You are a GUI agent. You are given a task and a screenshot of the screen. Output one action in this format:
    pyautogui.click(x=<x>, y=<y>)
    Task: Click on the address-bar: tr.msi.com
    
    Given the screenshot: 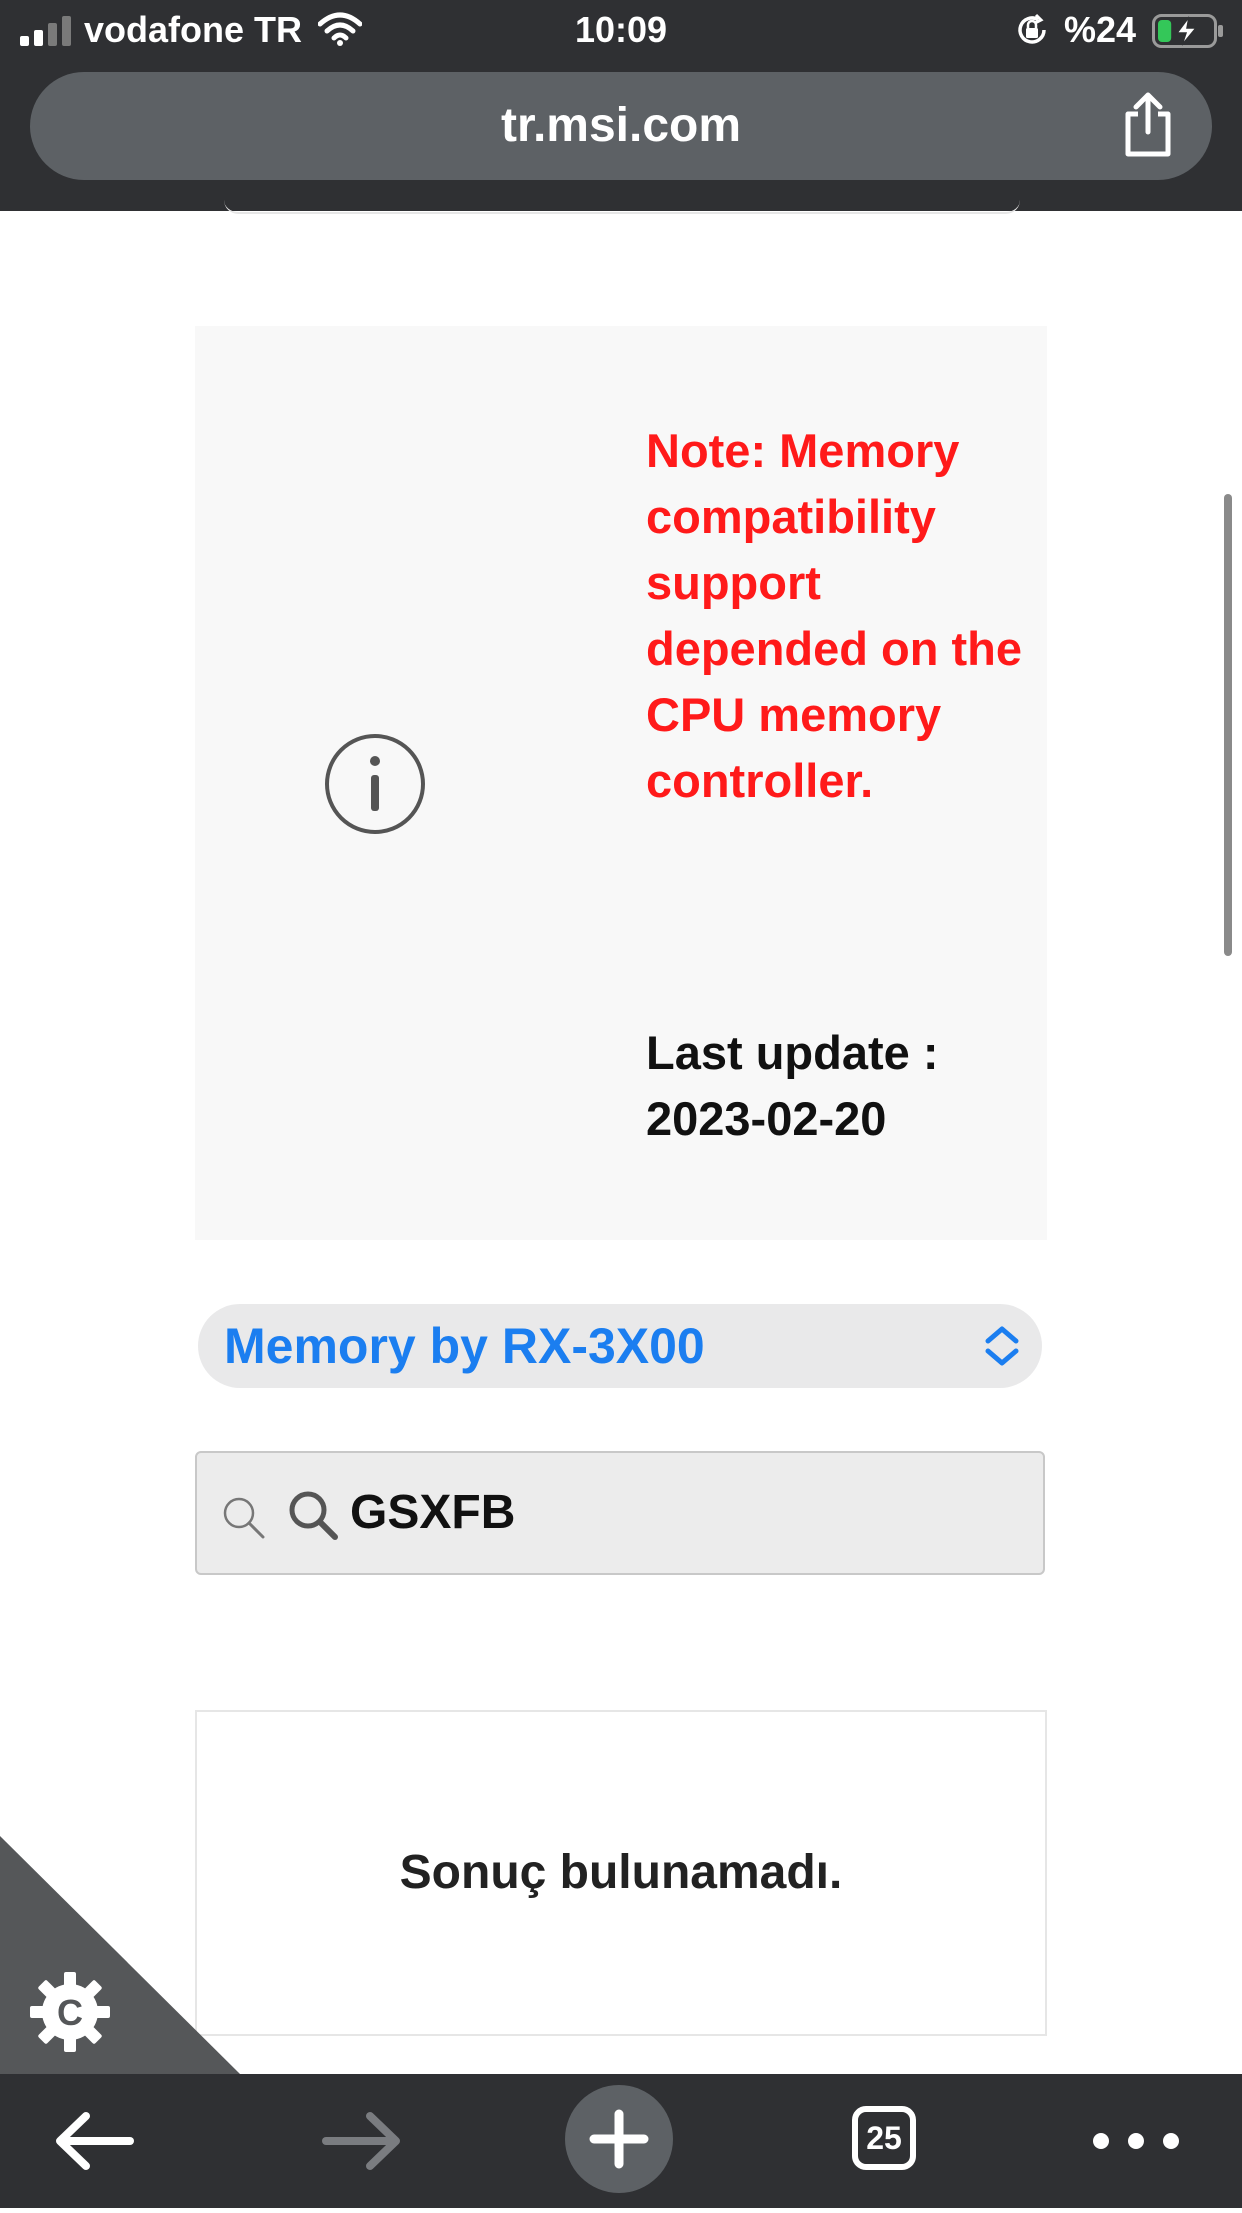 What is the action you would take?
    pyautogui.click(x=621, y=126)
    